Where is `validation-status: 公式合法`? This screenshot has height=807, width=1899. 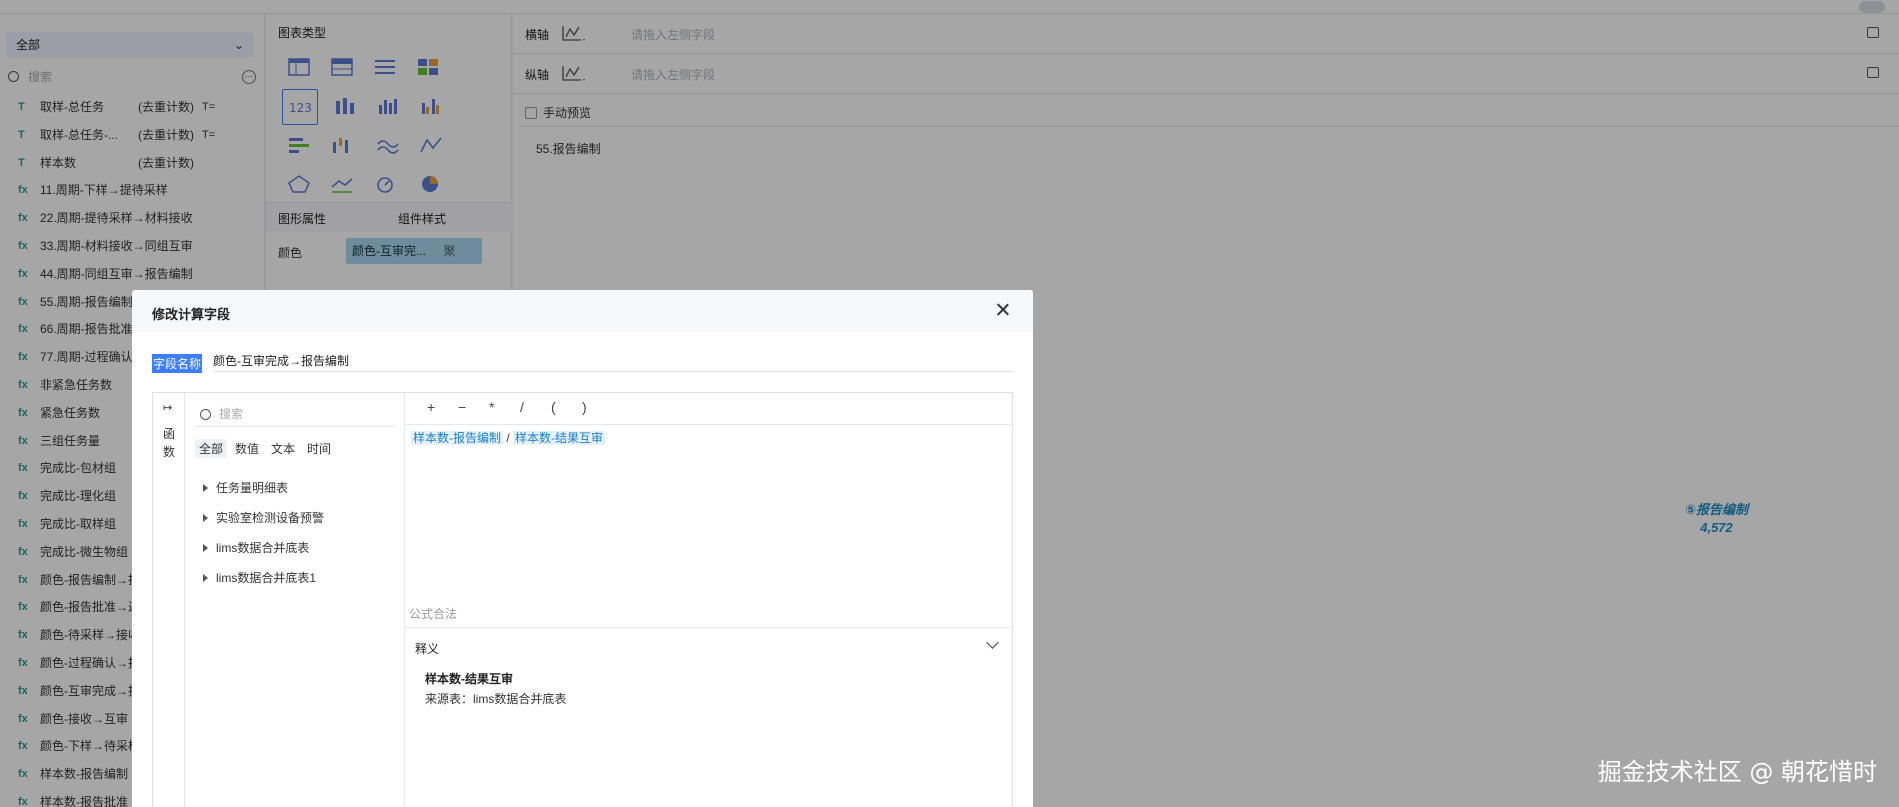
validation-status: 公式合法 is located at coordinates (433, 614).